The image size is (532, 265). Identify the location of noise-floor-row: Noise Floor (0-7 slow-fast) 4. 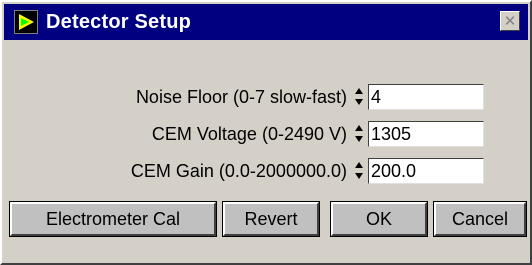
(266, 97).